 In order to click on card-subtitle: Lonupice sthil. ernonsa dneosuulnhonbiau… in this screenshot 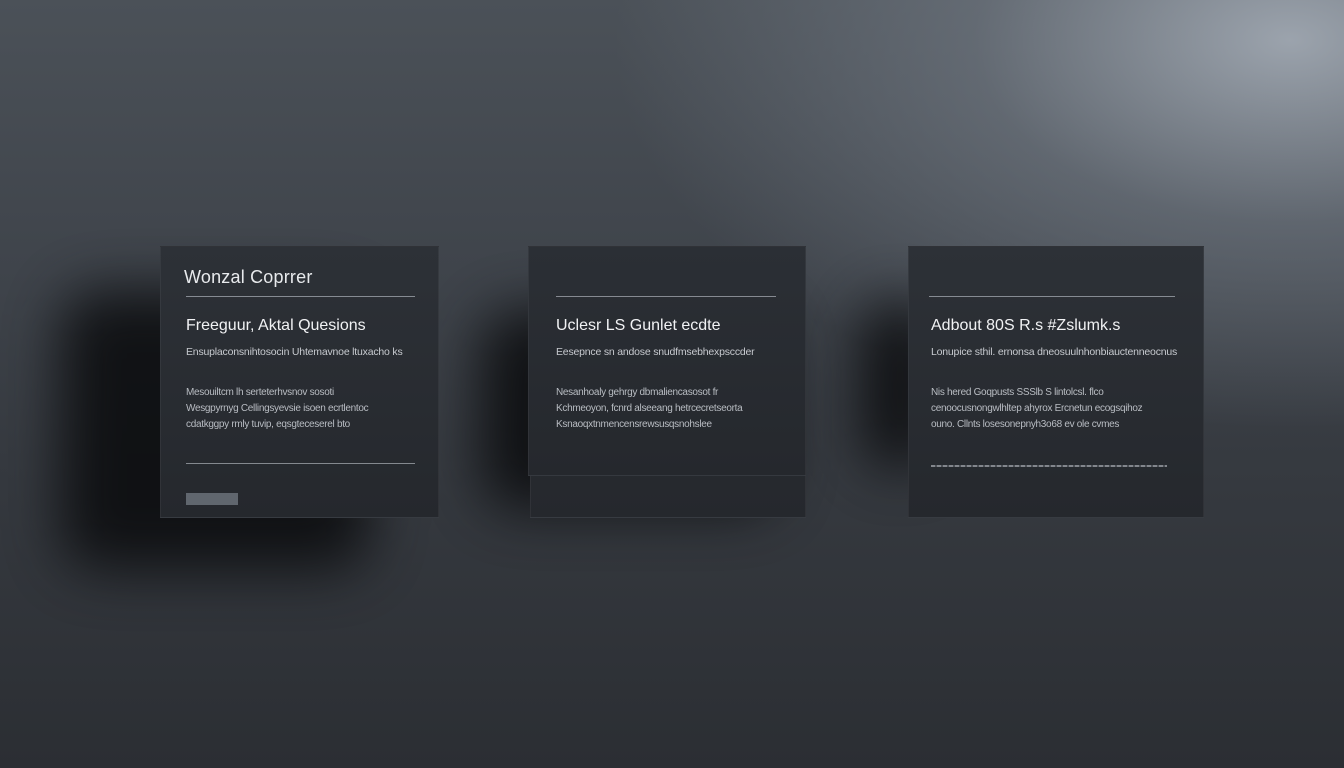, I will do `click(1054, 352)`.